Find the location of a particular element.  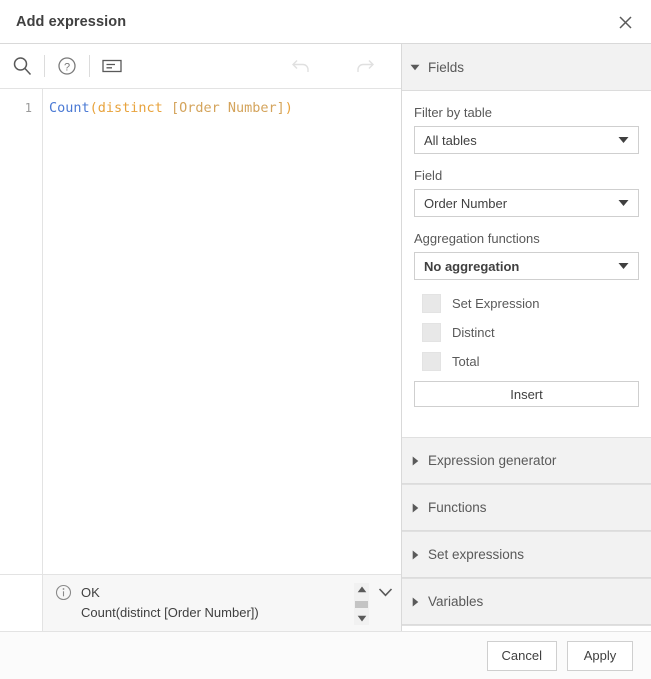

checkbox-set-expression: Set Expression is located at coordinates (526, 303).